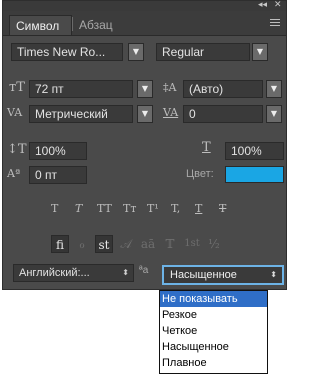 The height and width of the screenshot is (376, 320). I want to click on antialias-option-crisp: Четкое, so click(213, 331).